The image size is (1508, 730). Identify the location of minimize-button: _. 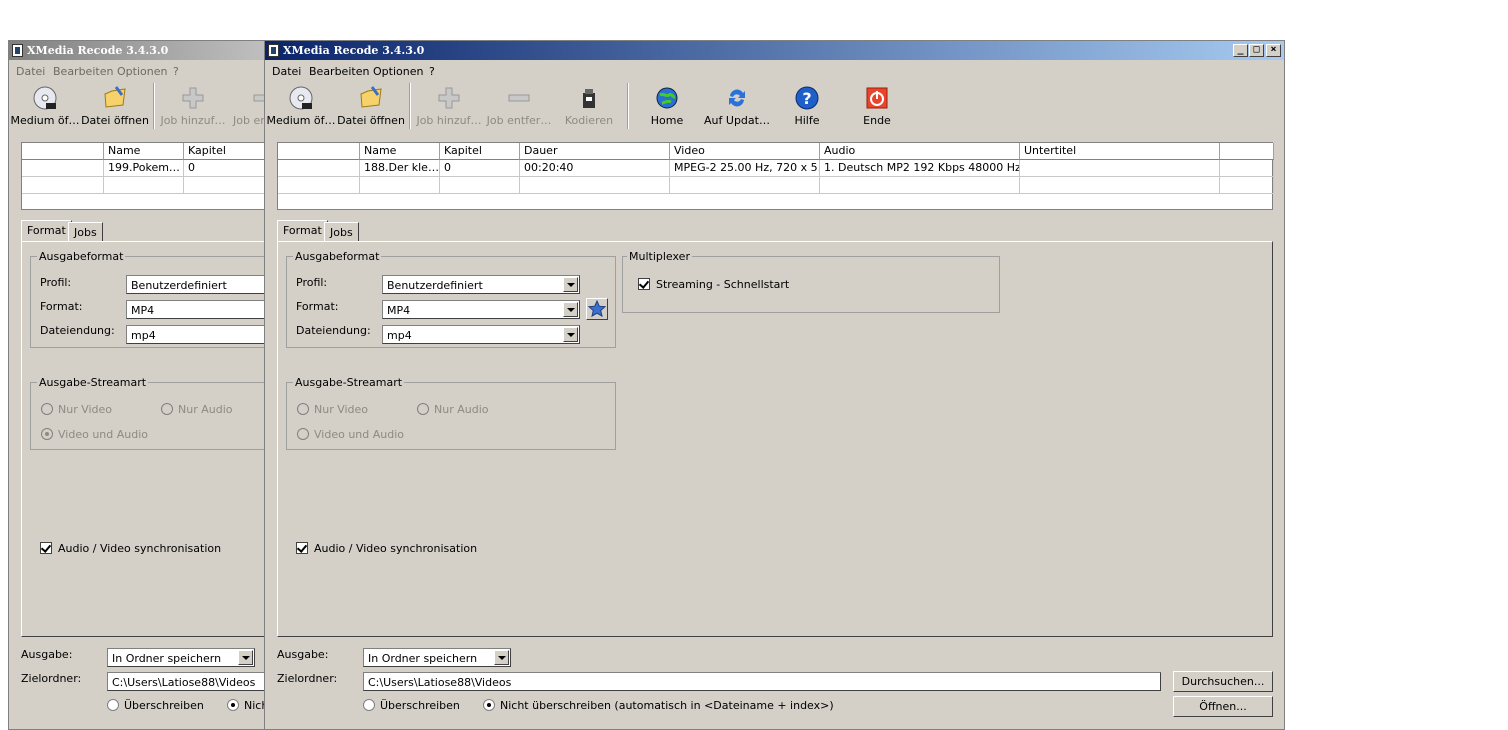
(1240, 50).